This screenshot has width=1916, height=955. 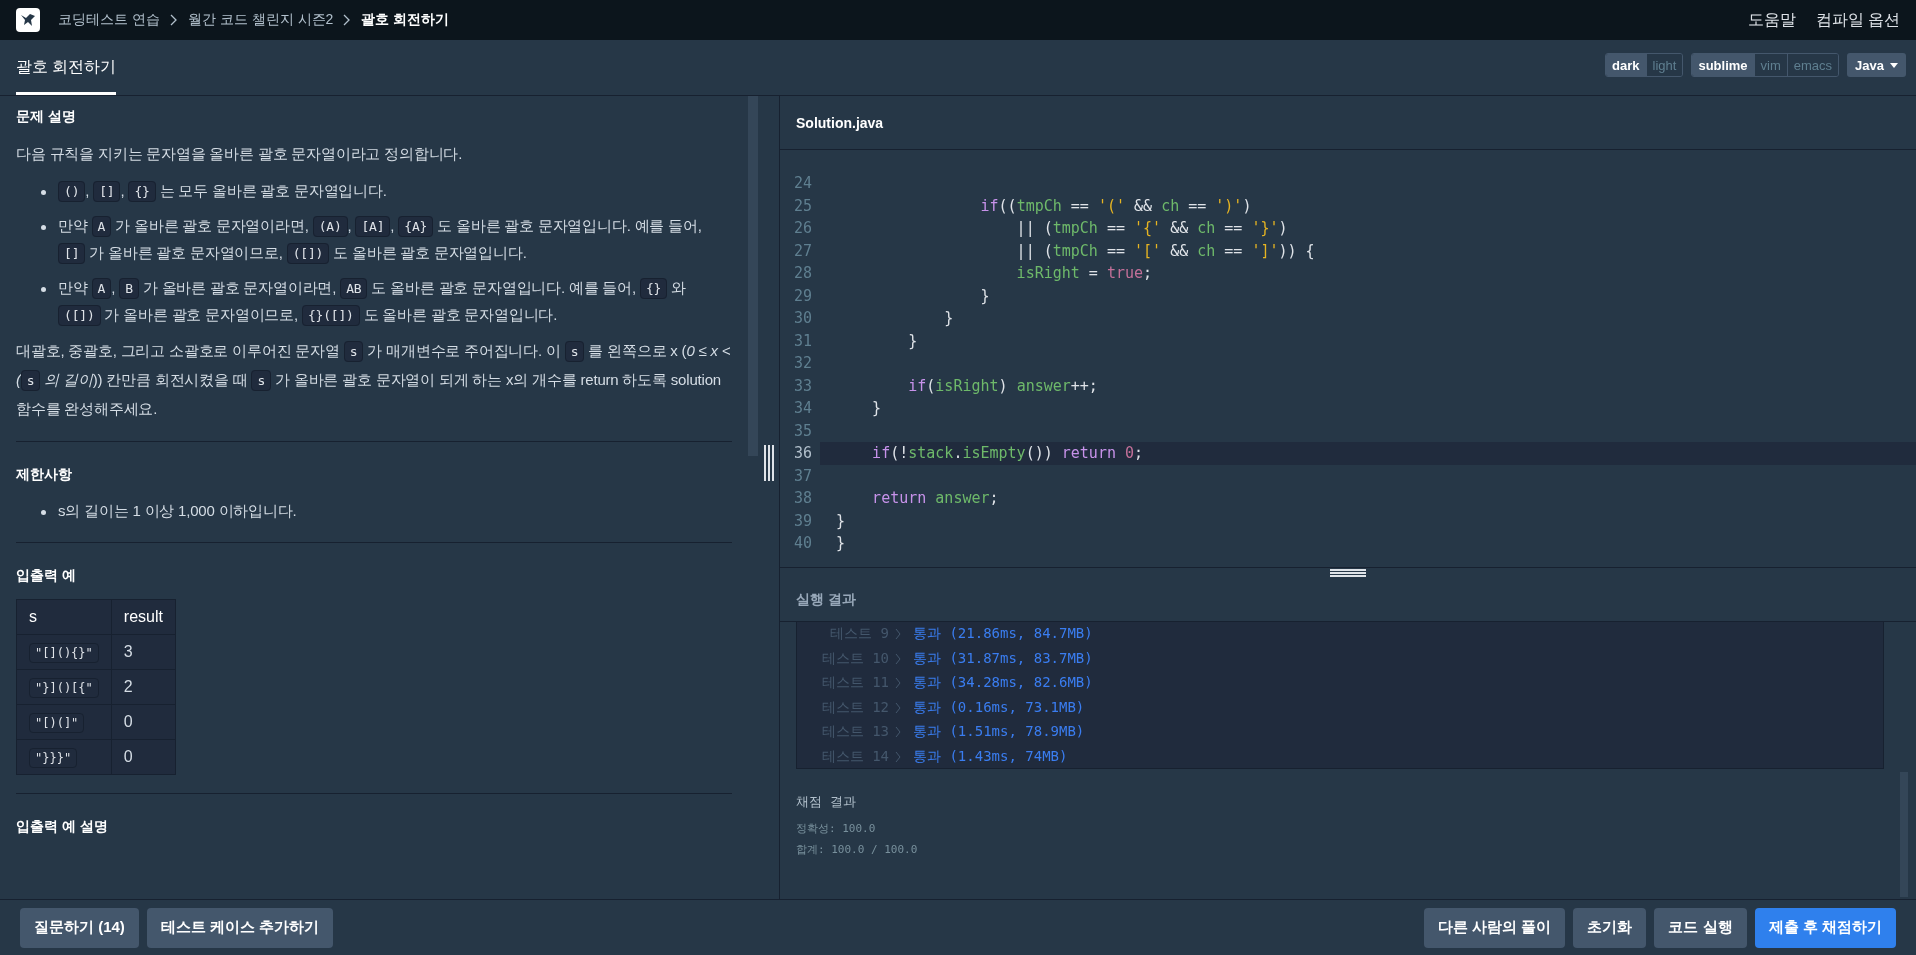 I want to click on code-line: if(isRight) answer++;, so click(x=1003, y=386).